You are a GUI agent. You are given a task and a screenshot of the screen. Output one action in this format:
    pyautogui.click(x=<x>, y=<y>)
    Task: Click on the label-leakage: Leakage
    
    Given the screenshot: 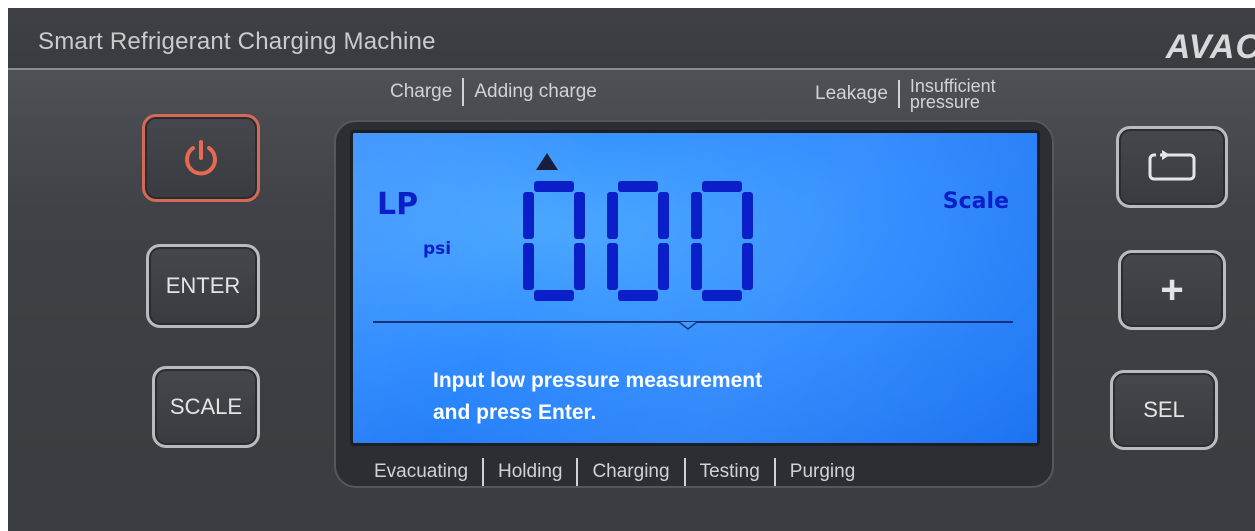 What is the action you would take?
    pyautogui.click(x=851, y=93)
    